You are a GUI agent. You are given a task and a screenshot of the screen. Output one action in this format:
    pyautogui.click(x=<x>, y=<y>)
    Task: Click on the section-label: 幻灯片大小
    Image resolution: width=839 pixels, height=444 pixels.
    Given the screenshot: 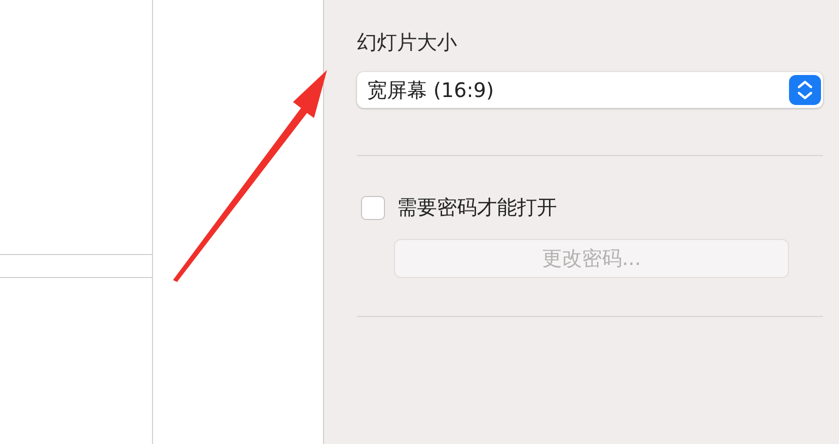 What is the action you would take?
    pyautogui.click(x=407, y=42)
    